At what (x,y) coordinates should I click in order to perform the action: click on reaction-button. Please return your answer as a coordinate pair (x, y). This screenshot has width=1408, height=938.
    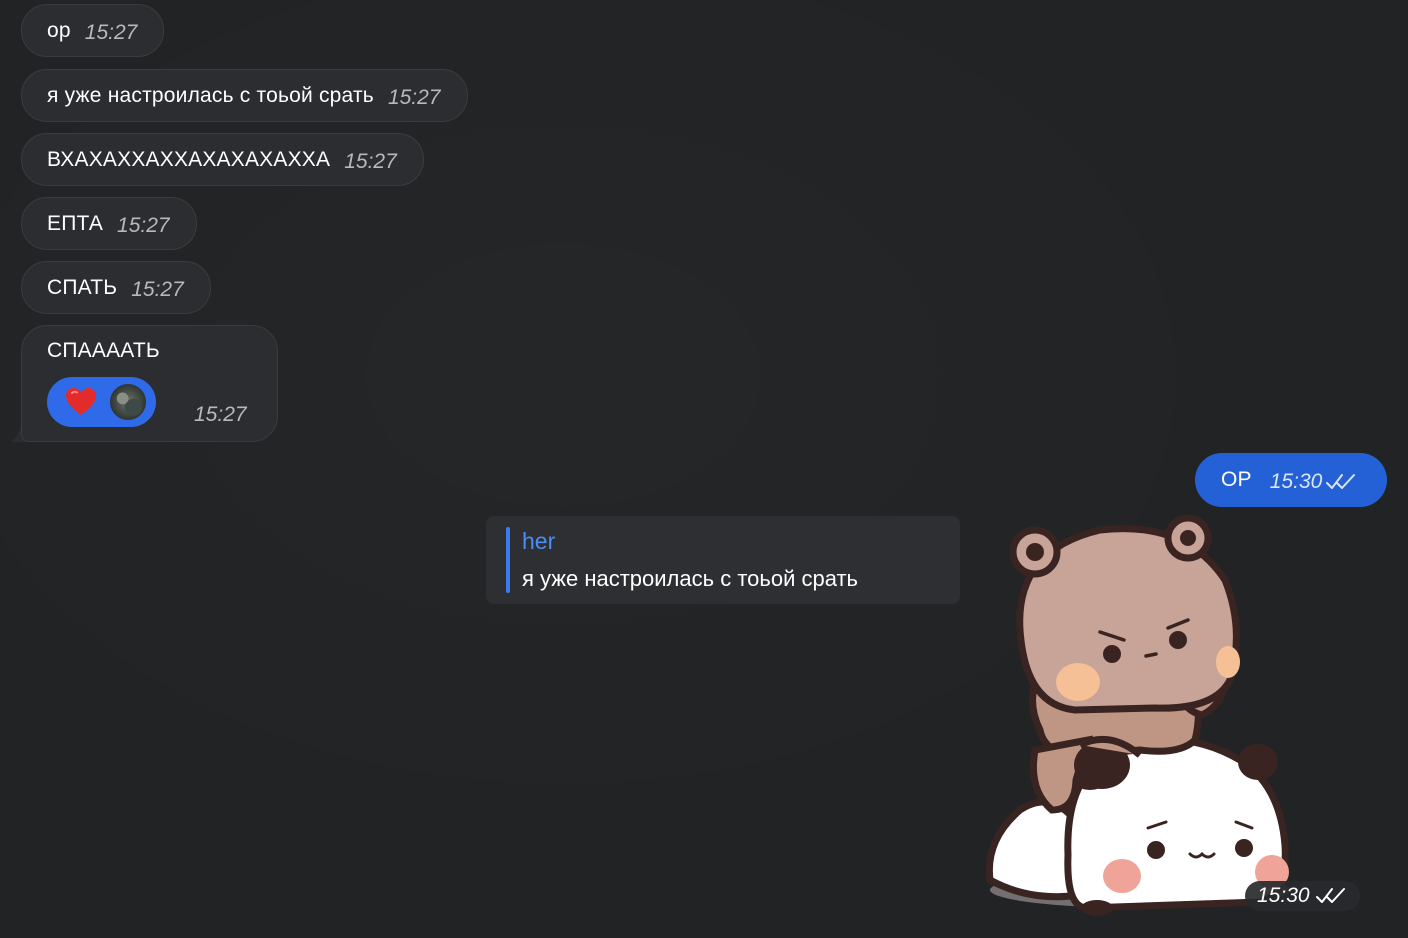
    Looking at the image, I should click on (101, 402).